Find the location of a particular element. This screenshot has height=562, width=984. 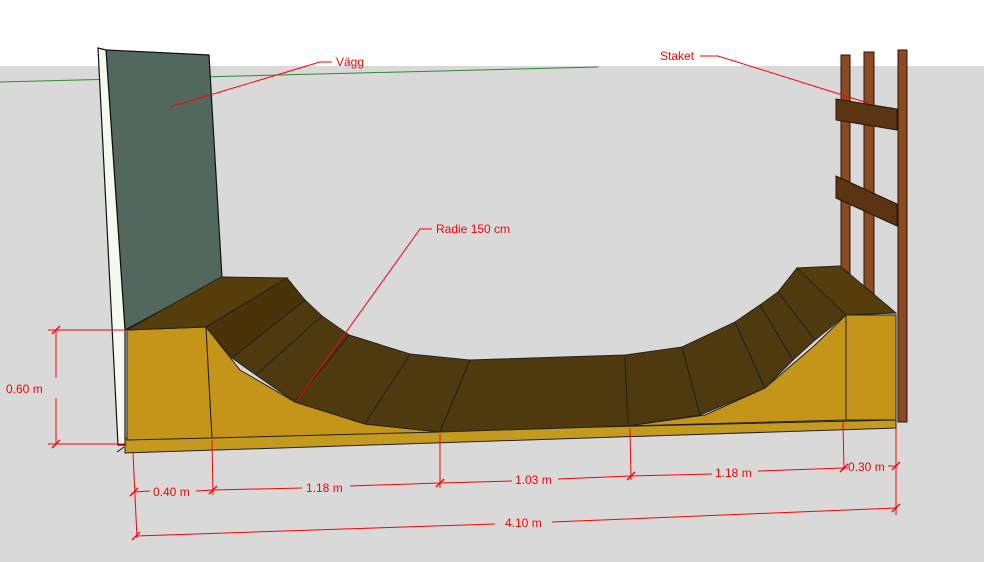

dim-flat-bottom-text: 1.03 m is located at coordinates (533, 480).